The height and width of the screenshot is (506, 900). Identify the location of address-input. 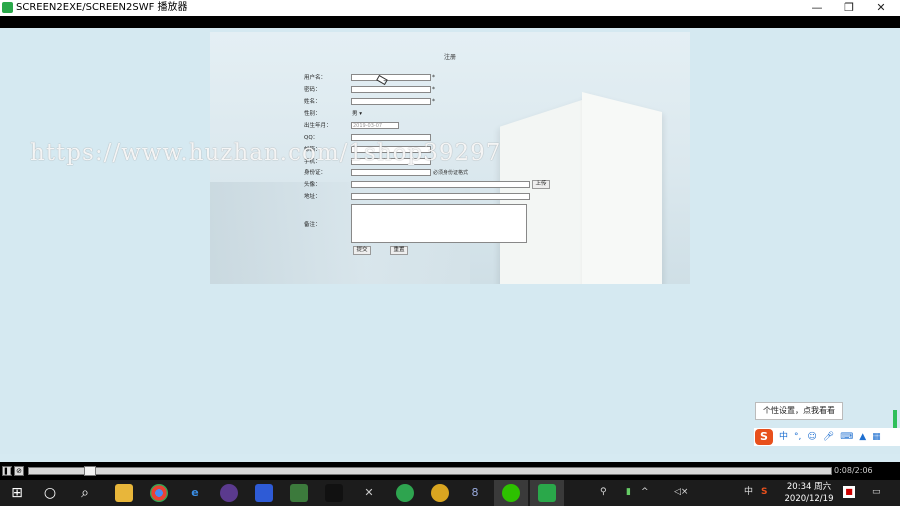
(440, 196).